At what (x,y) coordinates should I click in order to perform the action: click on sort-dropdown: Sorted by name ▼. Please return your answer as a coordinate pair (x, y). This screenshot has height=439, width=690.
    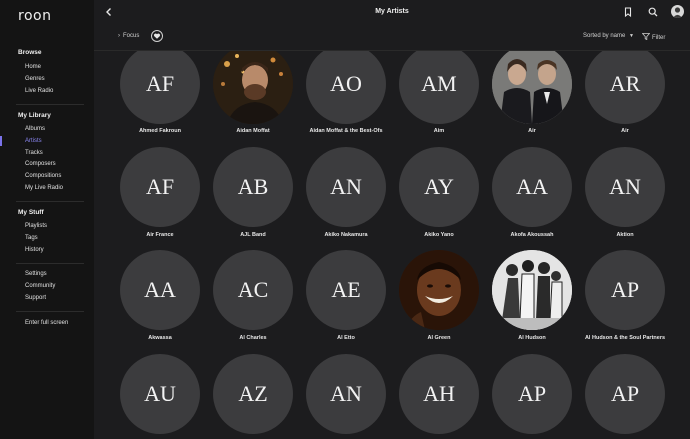
    Looking at the image, I should click on (608, 36).